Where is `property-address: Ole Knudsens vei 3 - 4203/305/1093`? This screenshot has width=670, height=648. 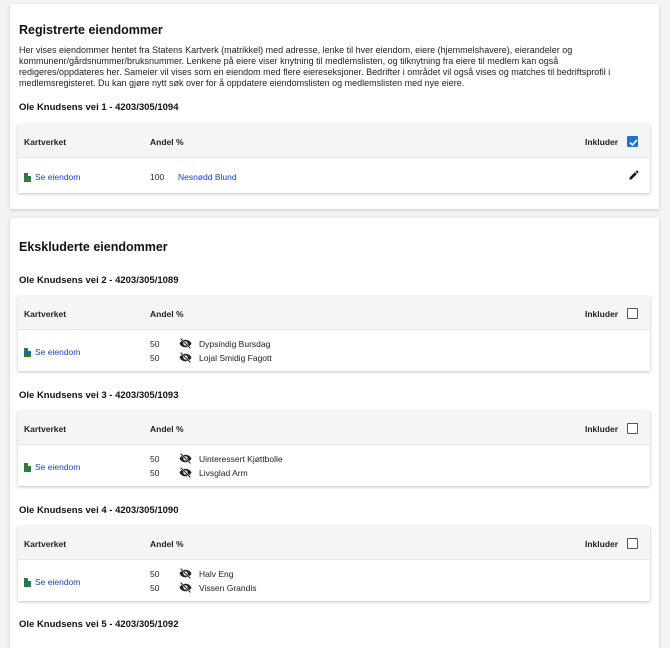
property-address: Ole Knudsens vei 3 - 4203/305/1093 is located at coordinates (99, 395).